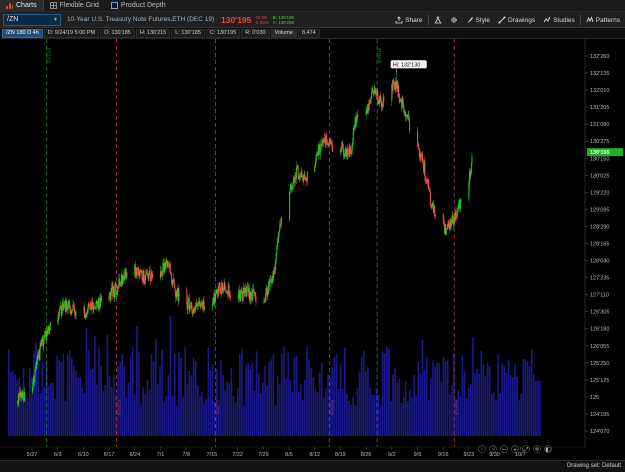 The height and width of the screenshot is (472, 625). I want to click on y-tick-label: 128'040, so click(599, 262).